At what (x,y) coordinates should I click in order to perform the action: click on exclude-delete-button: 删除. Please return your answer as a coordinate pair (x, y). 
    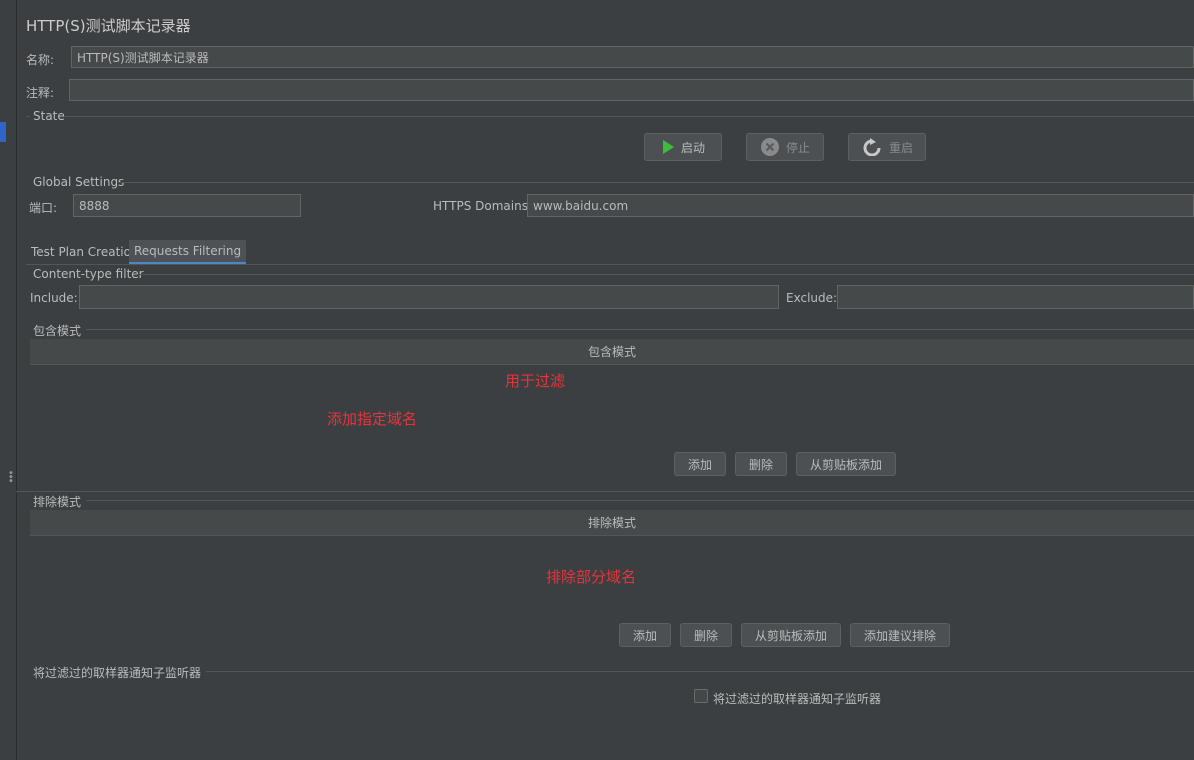
    Looking at the image, I should click on (706, 635).